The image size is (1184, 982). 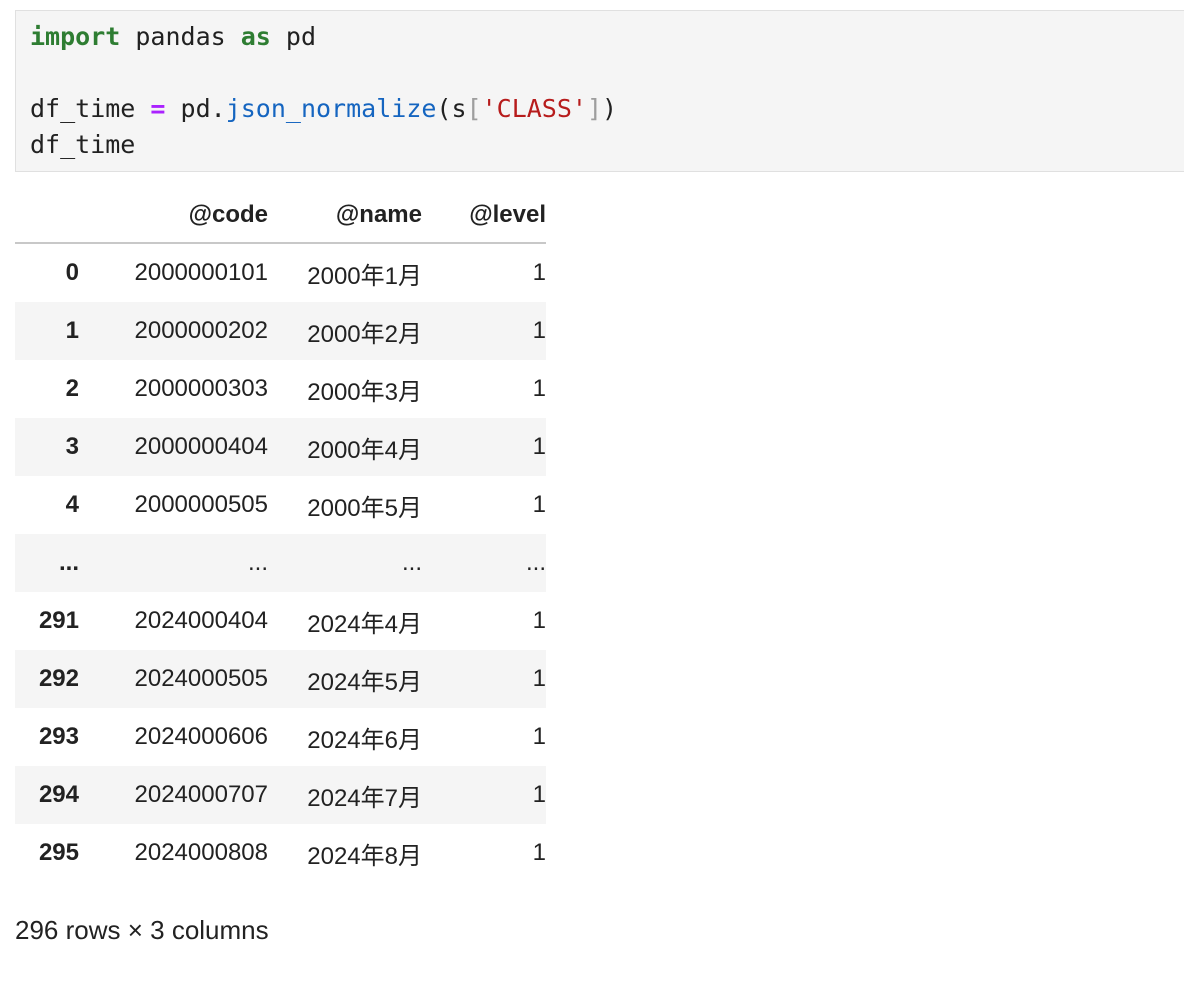 What do you see at coordinates (364, 450) in the screenshot?
I see `cell-name: 2000年4月` at bounding box center [364, 450].